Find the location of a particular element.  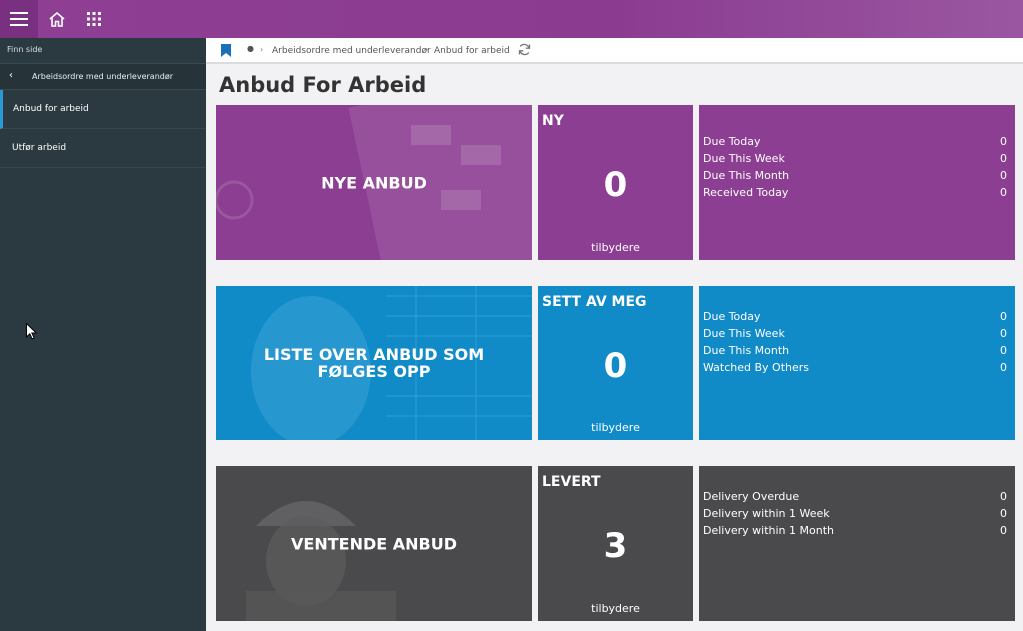

home-icon is located at coordinates (57, 19).